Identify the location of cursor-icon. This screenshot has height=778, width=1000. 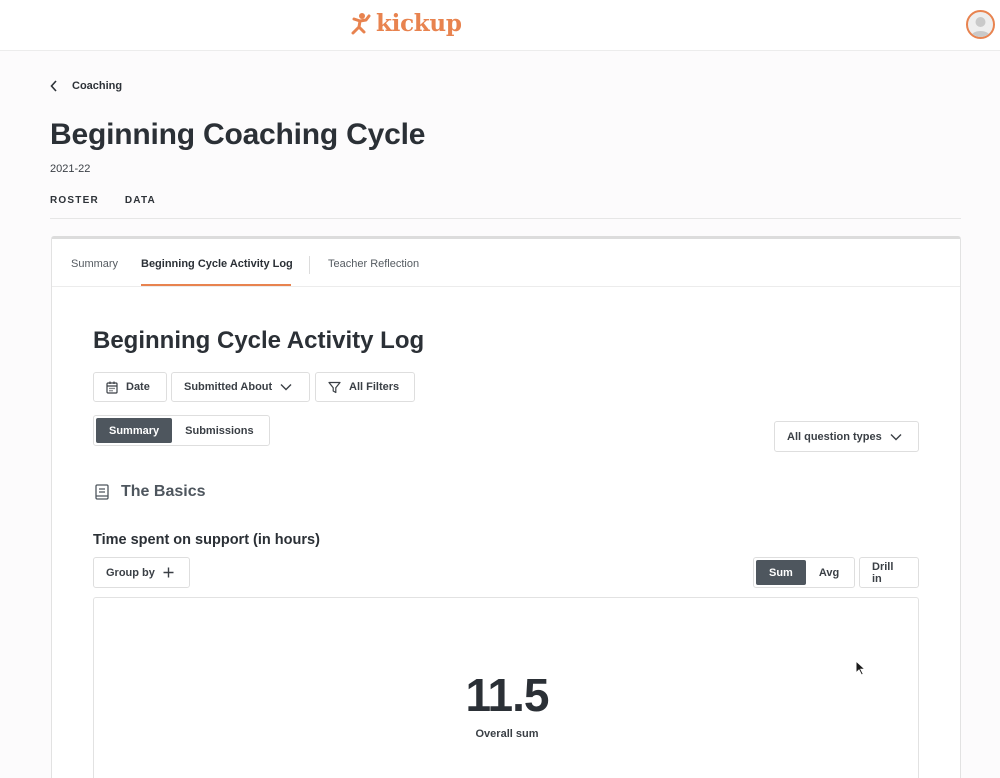
(860, 668).